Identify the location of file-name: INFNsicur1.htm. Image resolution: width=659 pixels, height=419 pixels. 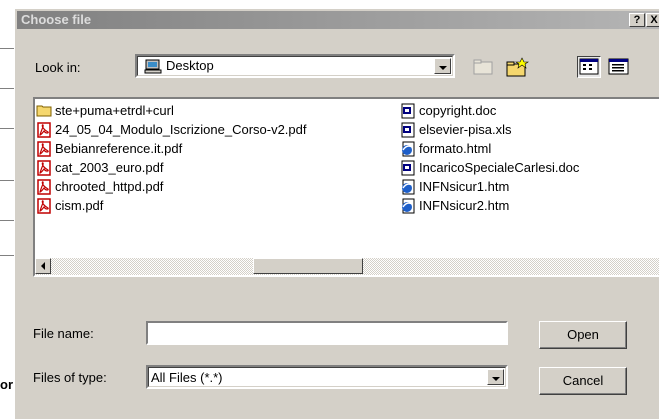
(464, 186).